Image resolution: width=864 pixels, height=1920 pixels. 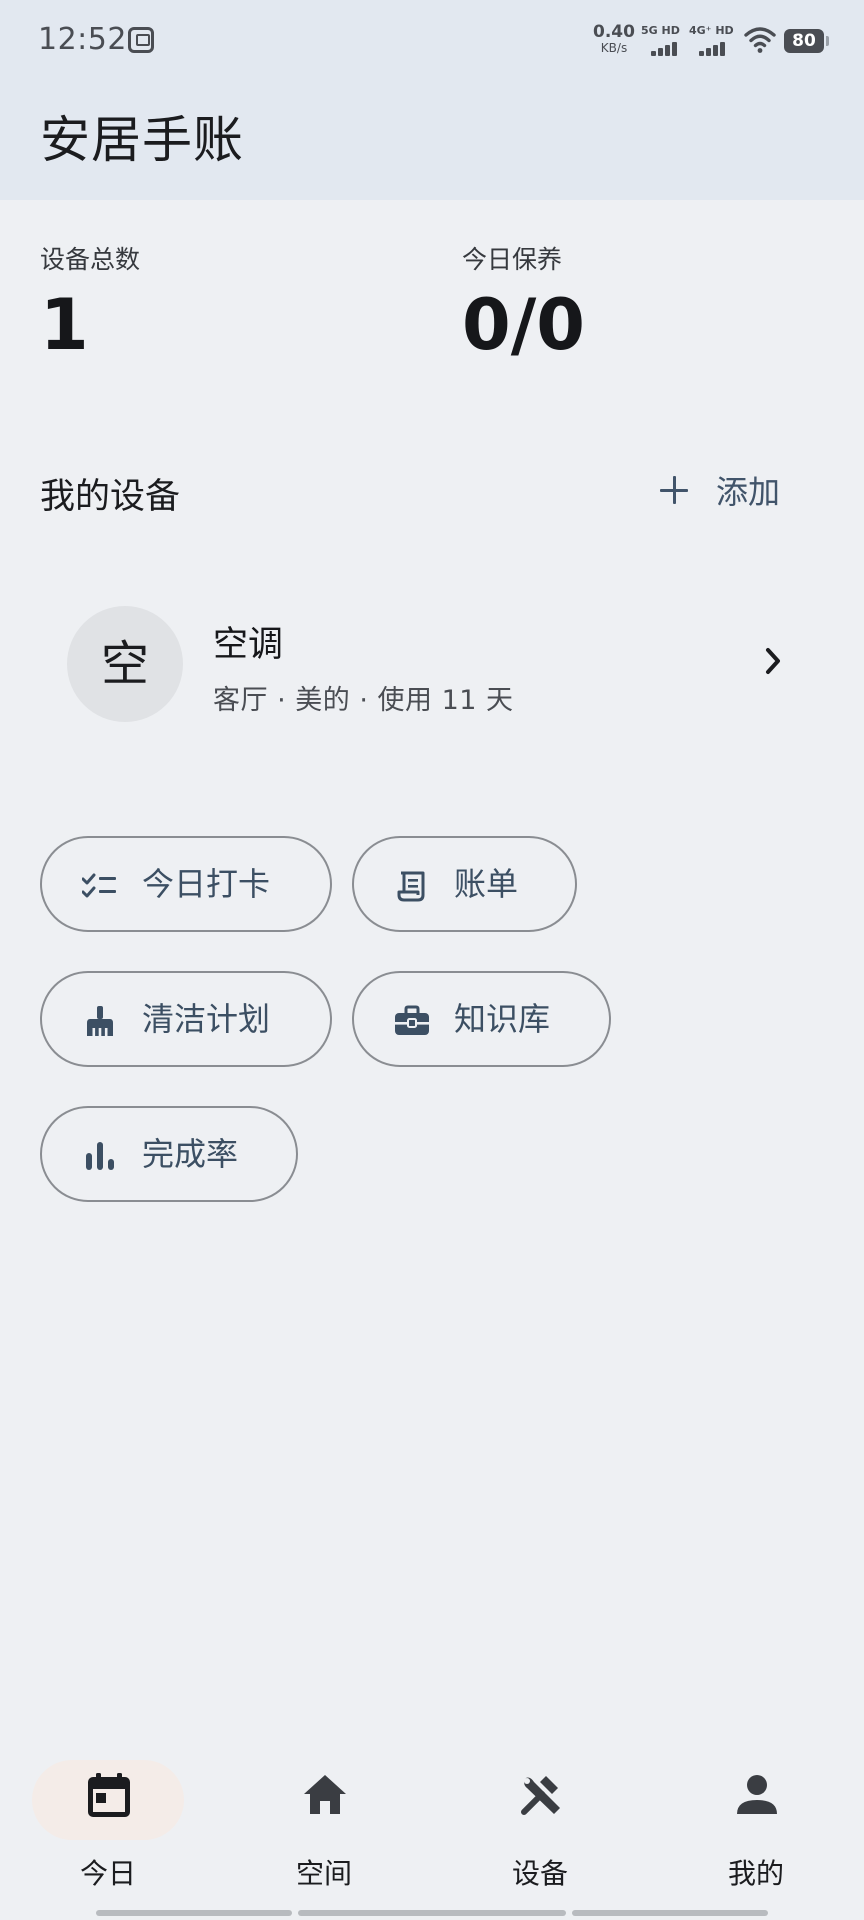 I want to click on cleaning-plan-chip: 清洁计划, so click(x=186, y=1019).